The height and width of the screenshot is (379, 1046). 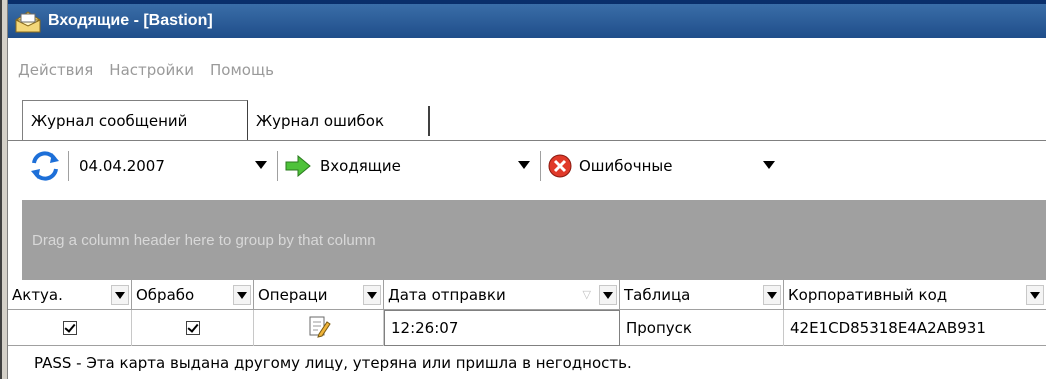 What do you see at coordinates (37, 295) in the screenshot?
I see `column-header-label: Актуа.` at bounding box center [37, 295].